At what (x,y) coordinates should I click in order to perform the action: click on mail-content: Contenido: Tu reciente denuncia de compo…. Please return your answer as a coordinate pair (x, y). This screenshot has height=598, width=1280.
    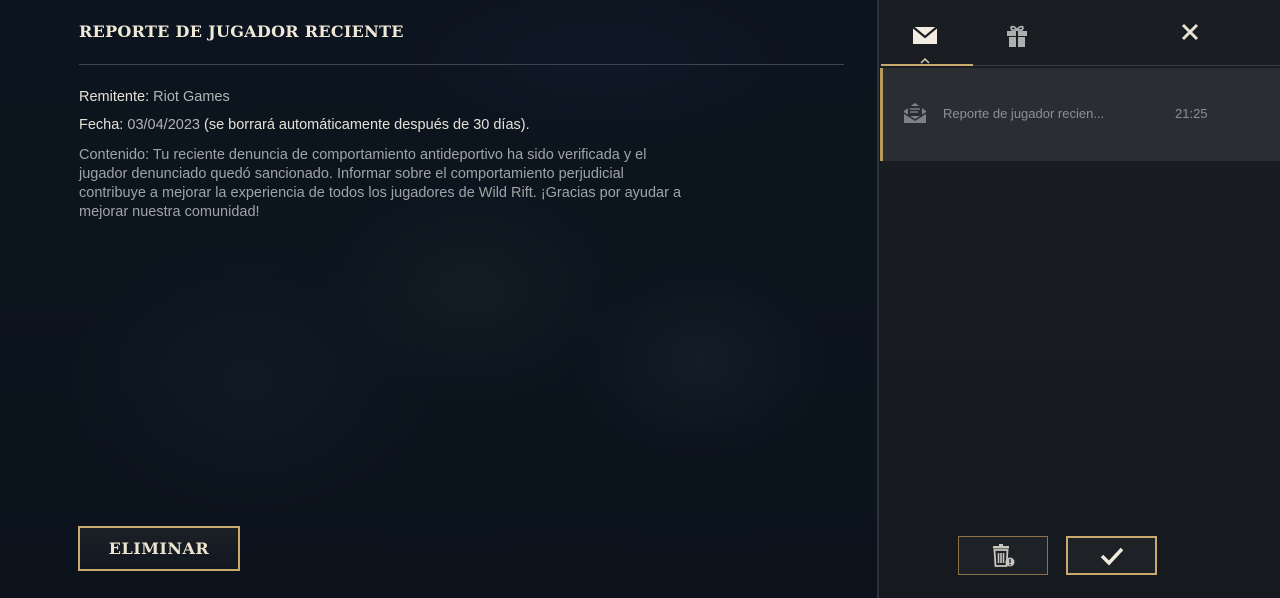
    Looking at the image, I should click on (380, 183).